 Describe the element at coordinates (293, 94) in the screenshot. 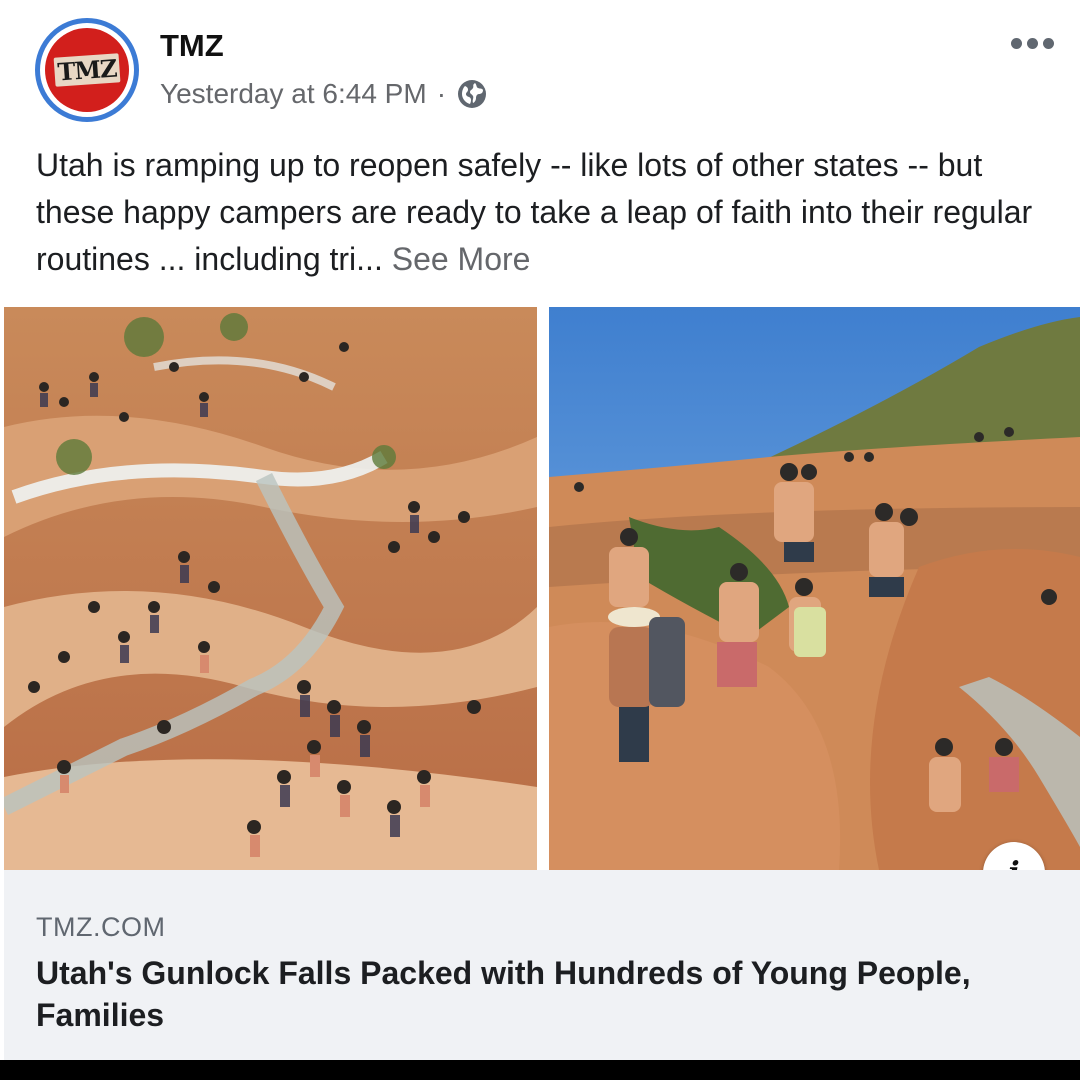

I see `post-timestamp: Yesterday at 6:44 PM` at that location.